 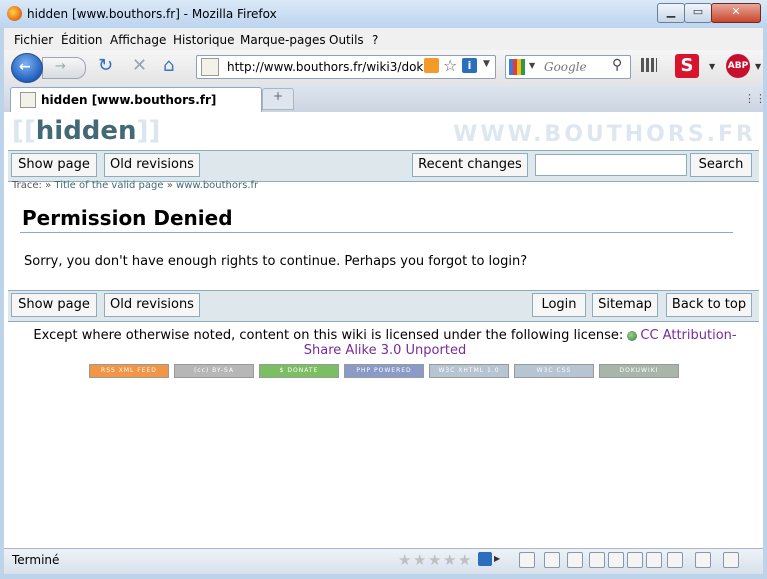 What do you see at coordinates (152, 165) in the screenshot?
I see `old-revisions-button: Old revisions` at bounding box center [152, 165].